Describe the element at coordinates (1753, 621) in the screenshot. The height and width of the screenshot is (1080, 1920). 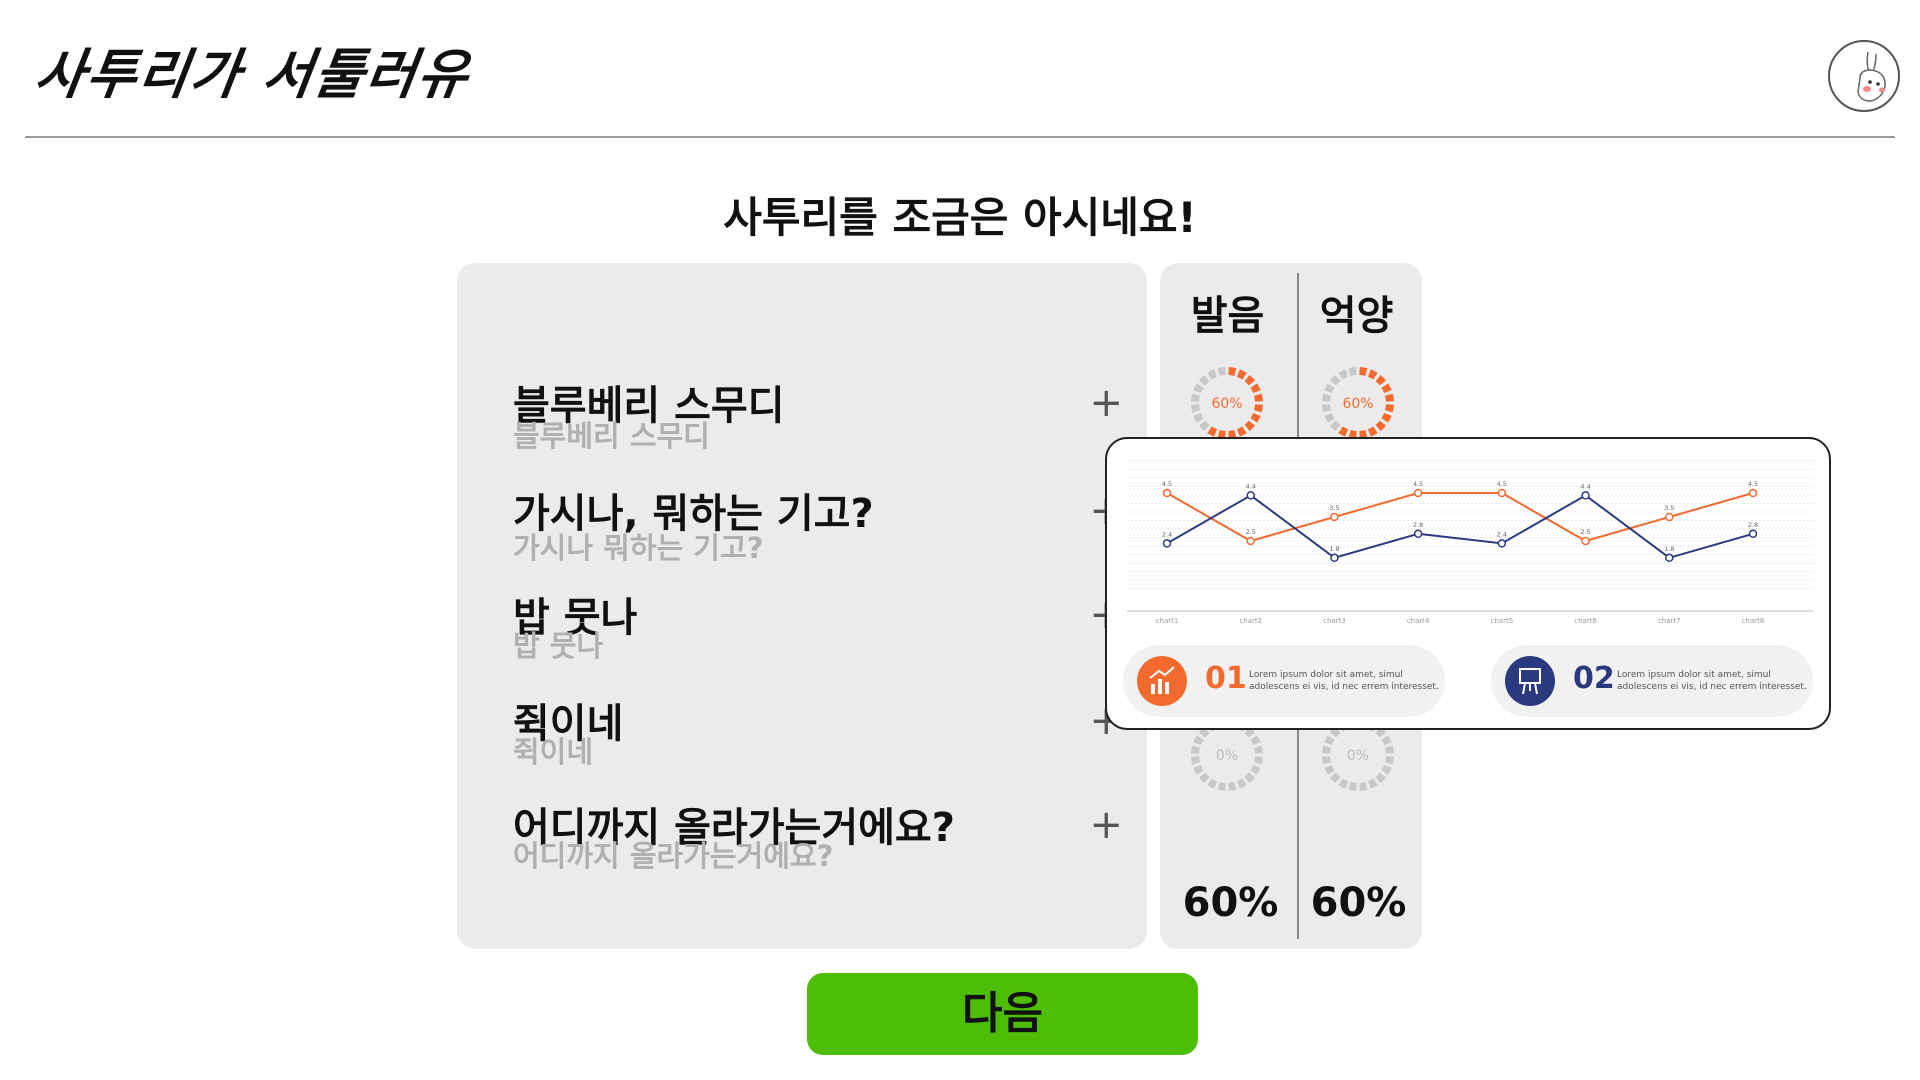
I see `x-tick-label: chart8` at that location.